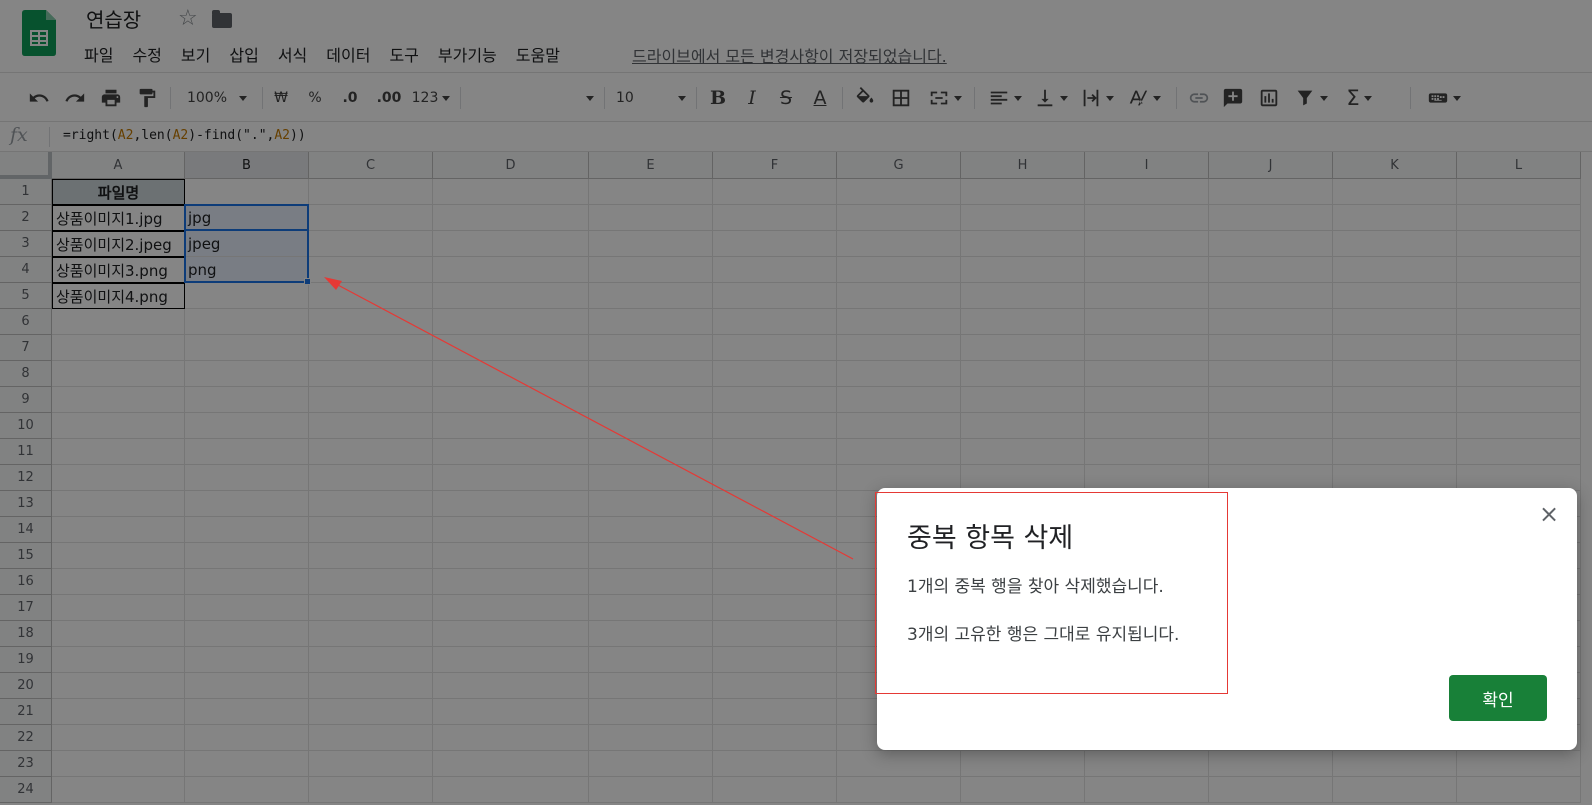  I want to click on dialog-title: 중복 항목 삭제, so click(990, 538).